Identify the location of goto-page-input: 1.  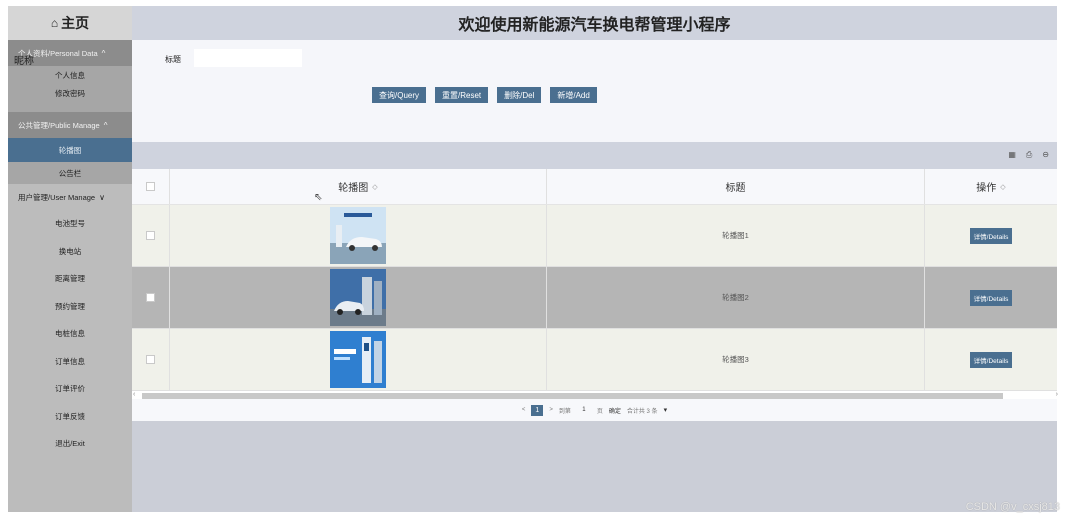
(584, 410).